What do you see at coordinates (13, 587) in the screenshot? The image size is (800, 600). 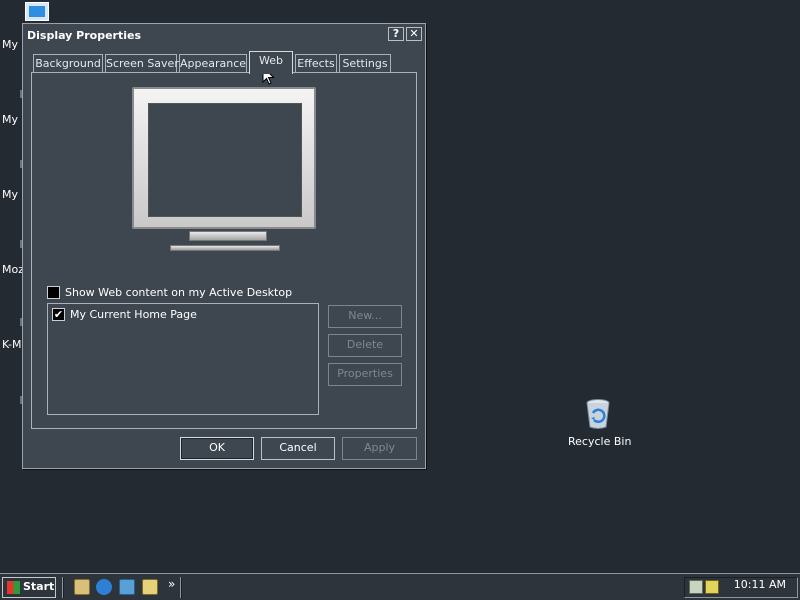 I see `windows-logo-icon` at bounding box center [13, 587].